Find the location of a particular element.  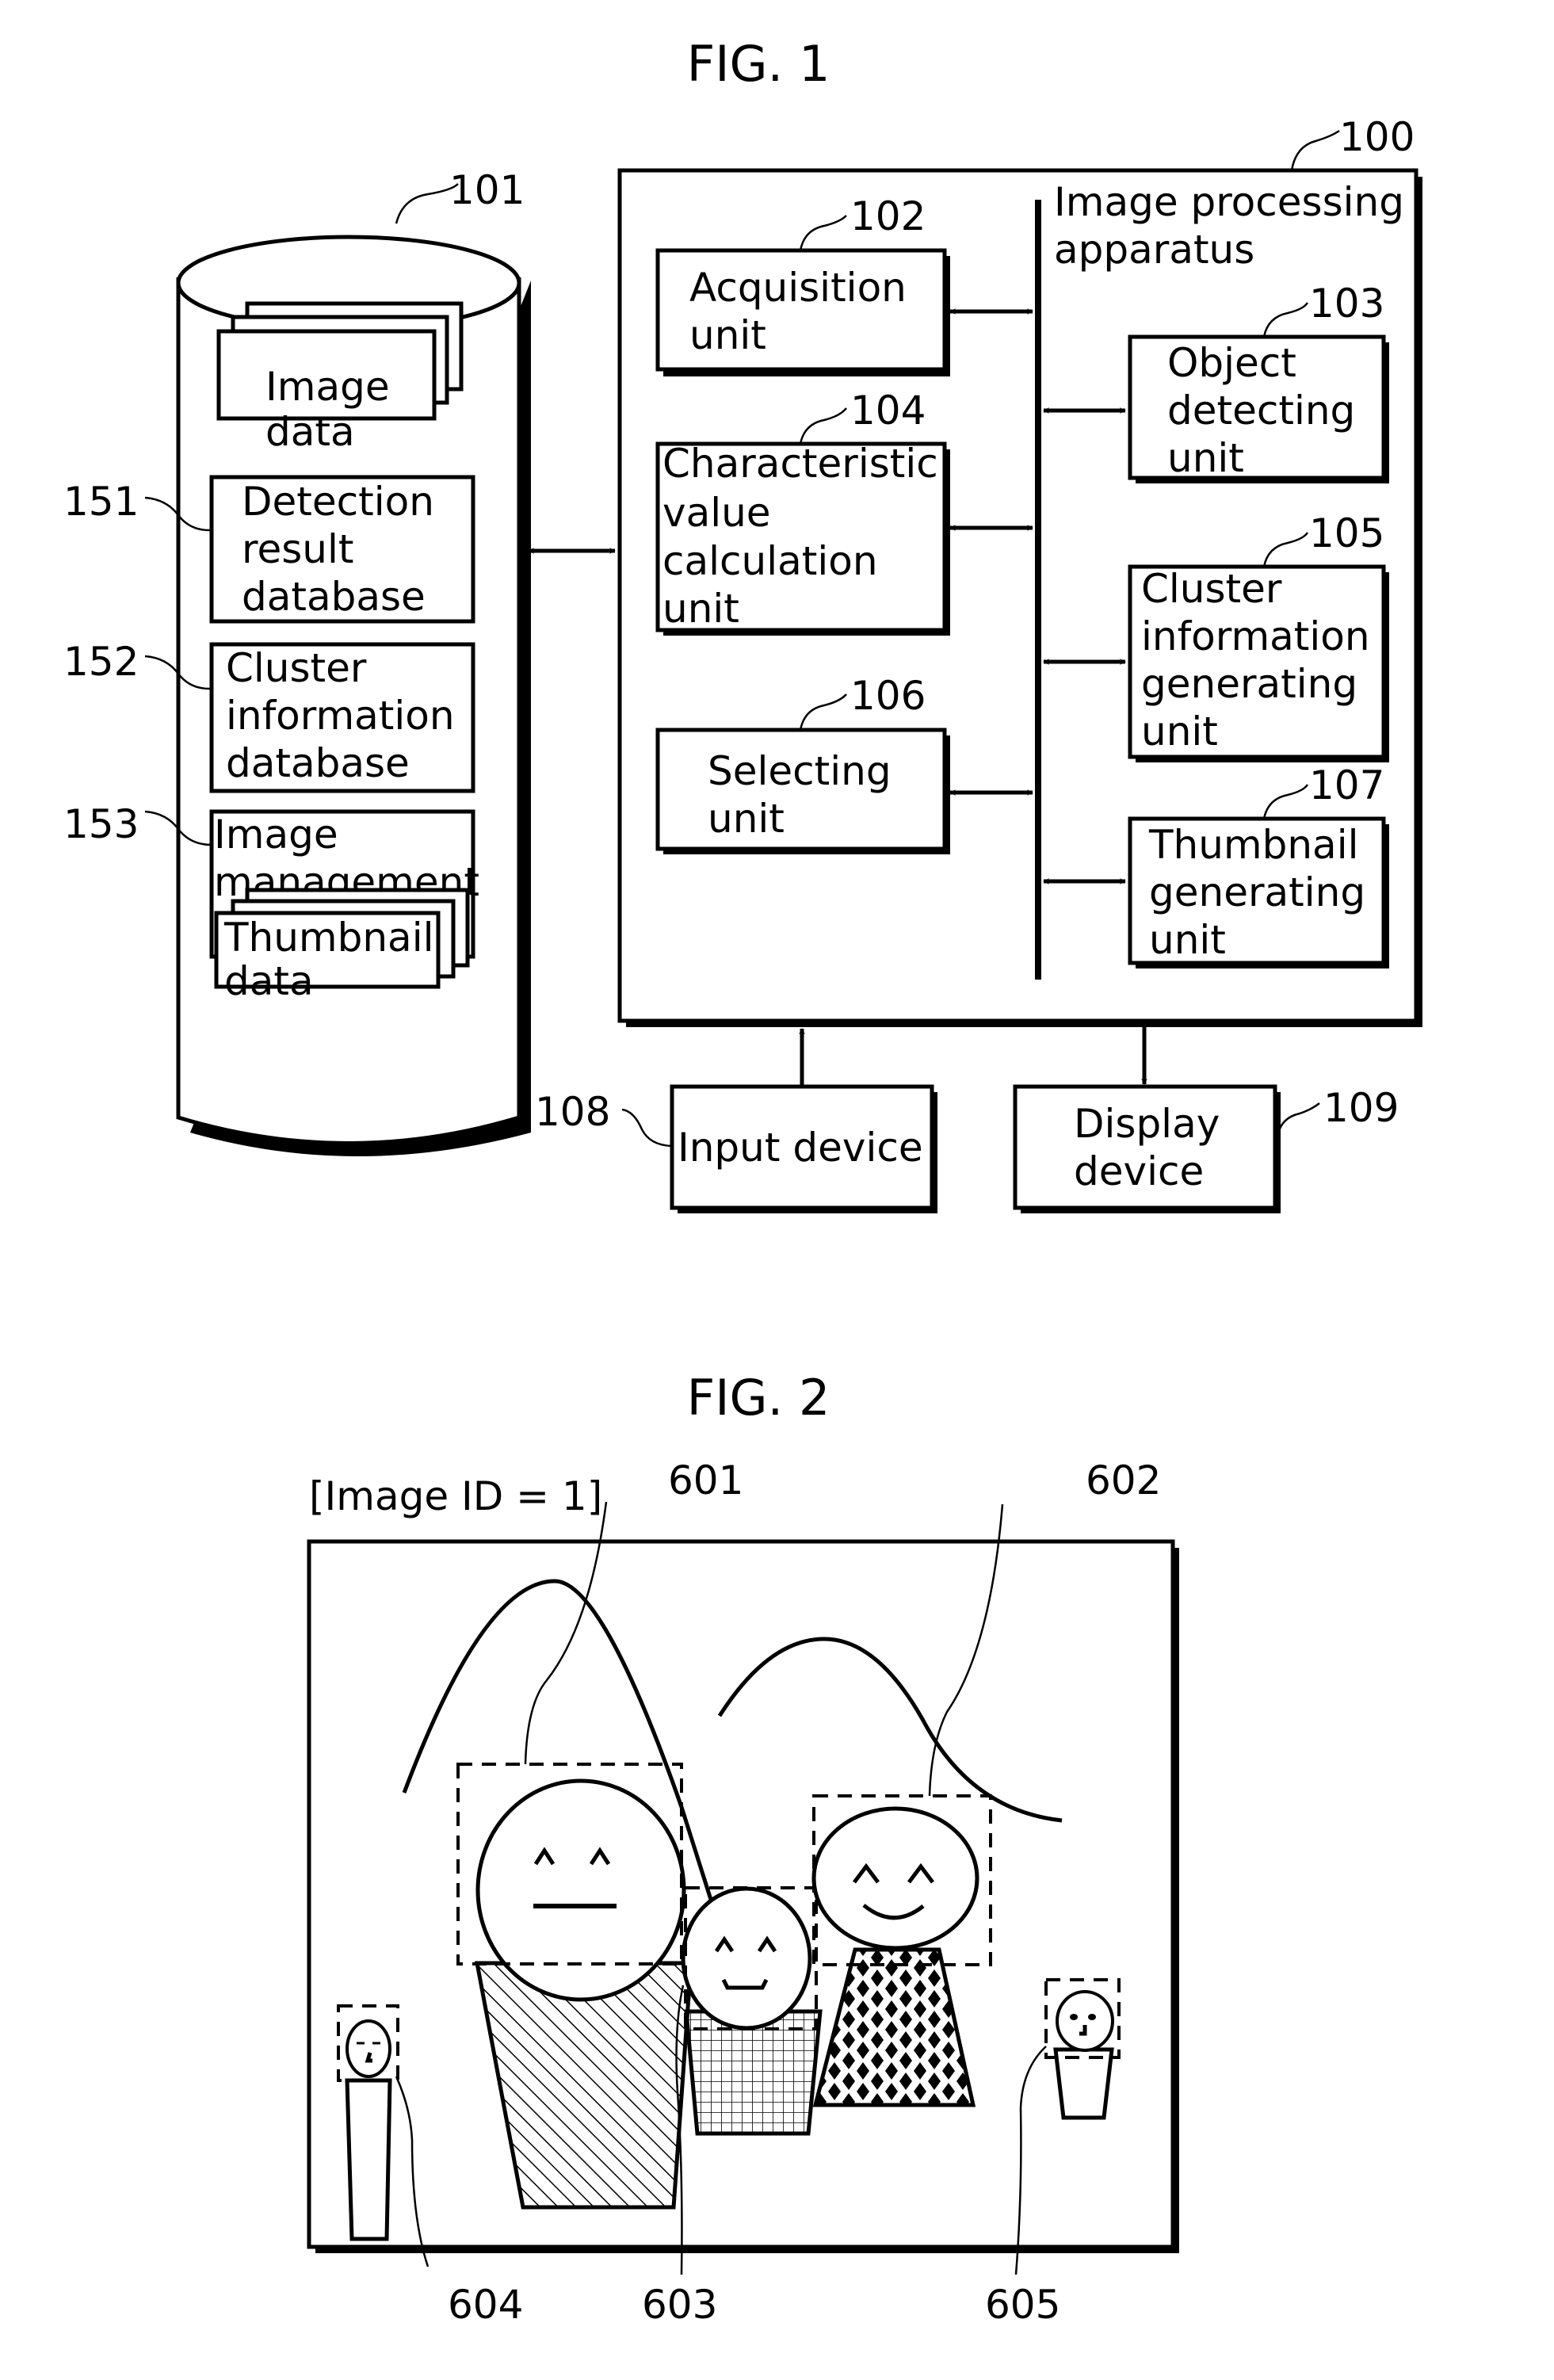

apparatus-label-line1: Image processing is located at coordinates (1229, 202).